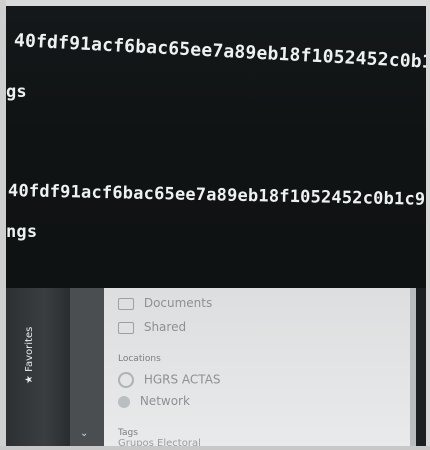 The image size is (430, 450). I want to click on section-heading-tags: Tags, so click(128, 433).